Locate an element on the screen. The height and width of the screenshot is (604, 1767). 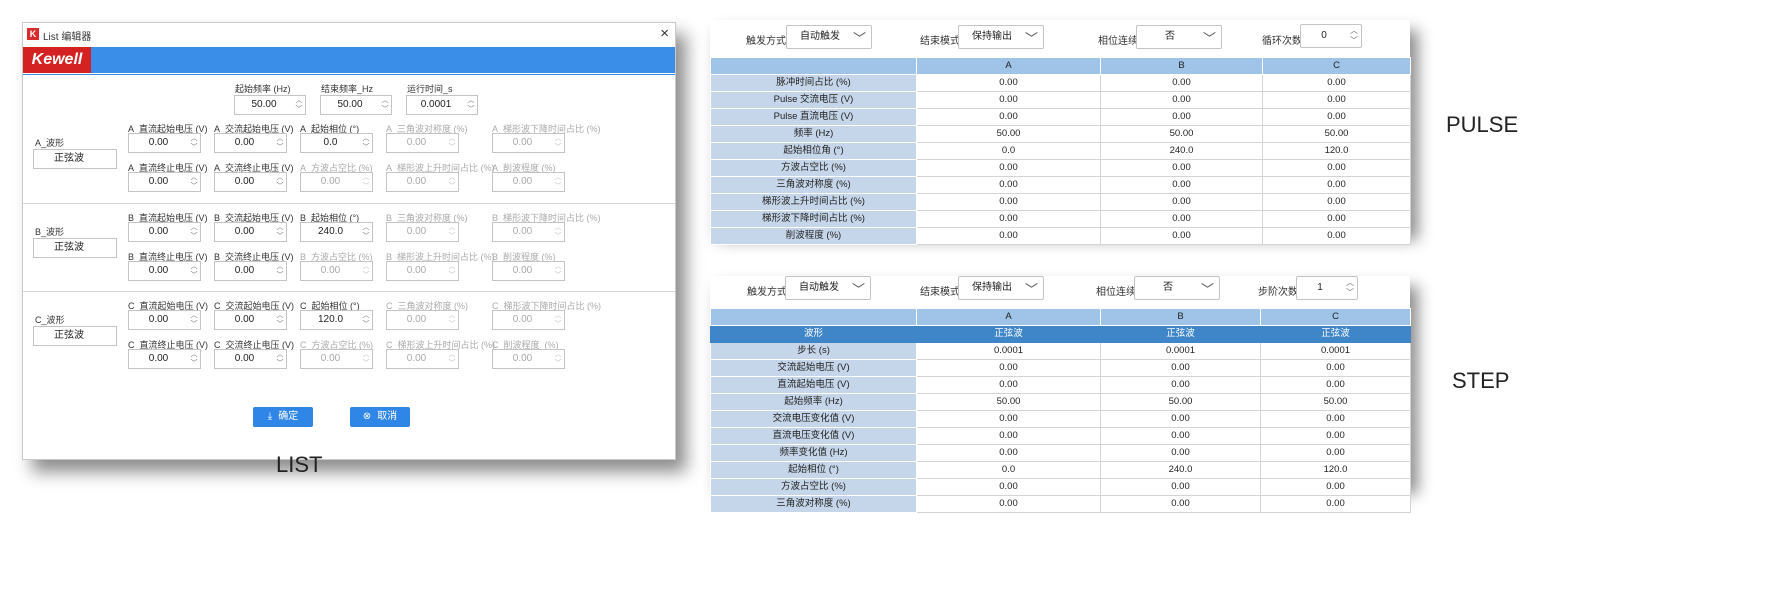
phase-c-waveform-combo: 正弦波 is located at coordinates (75, 336).